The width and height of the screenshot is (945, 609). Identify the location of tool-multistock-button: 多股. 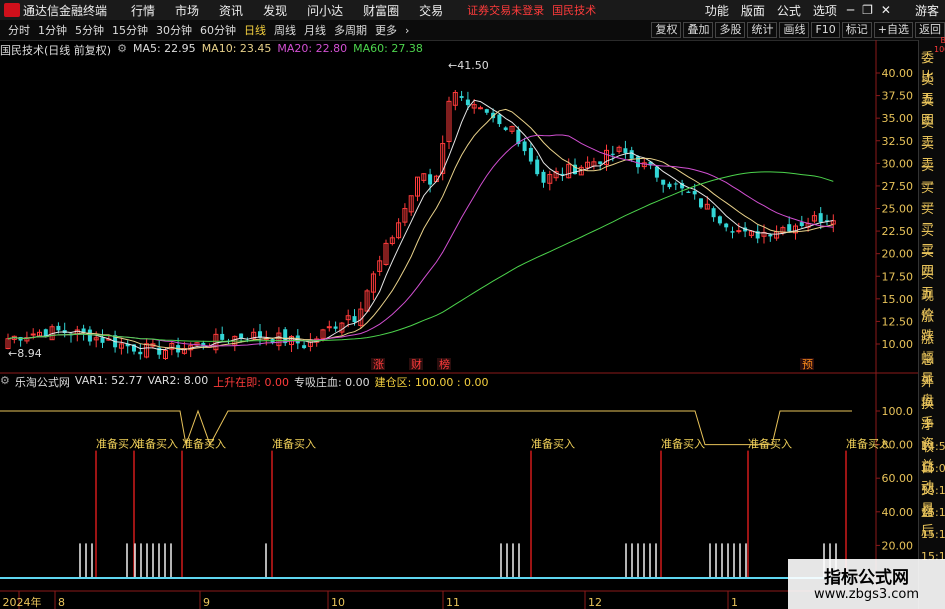
(730, 30).